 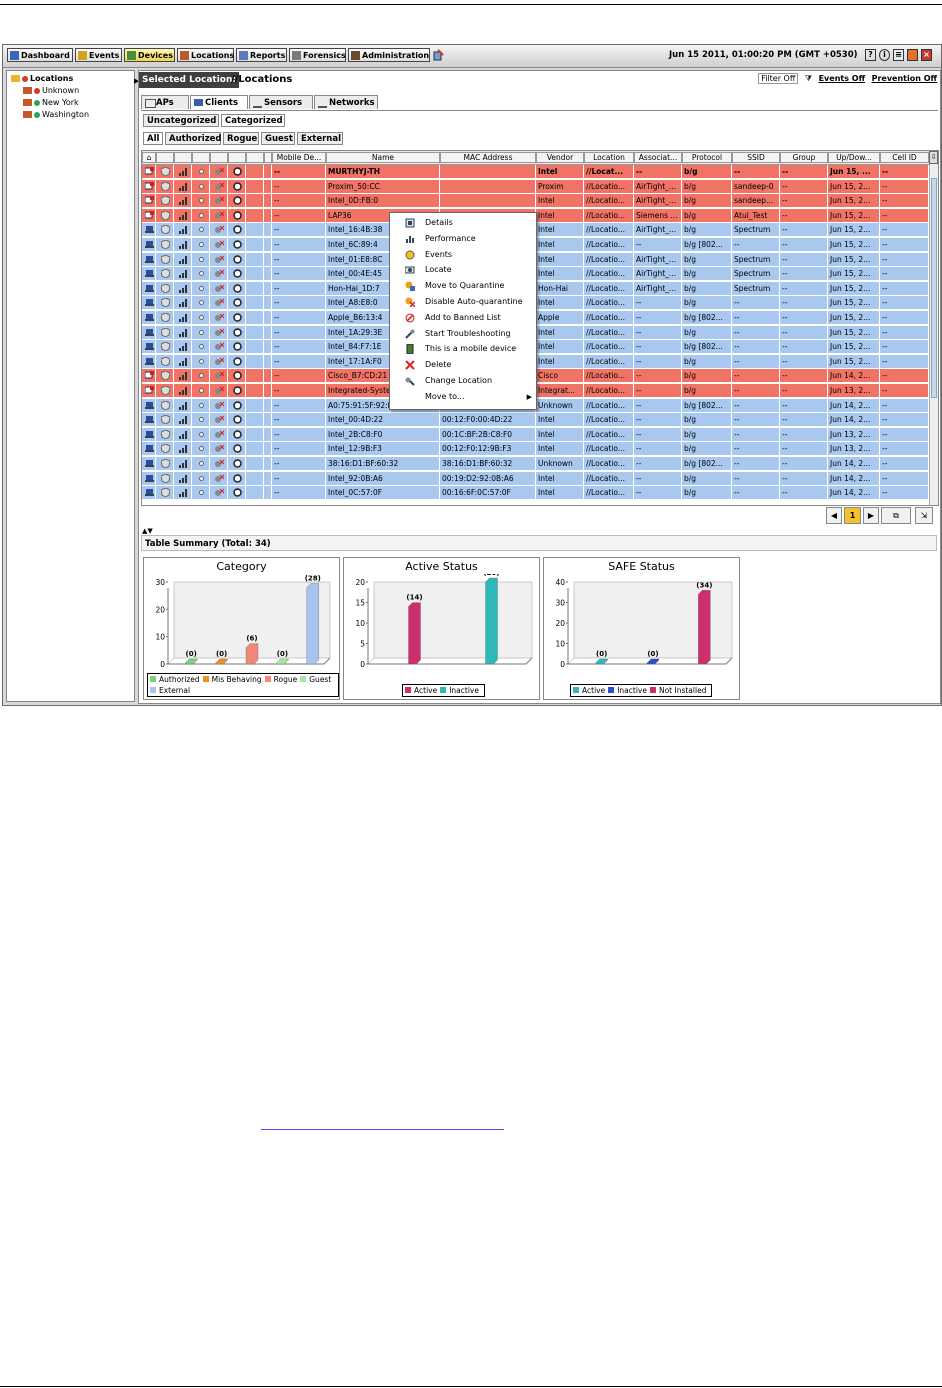 What do you see at coordinates (346, 102) in the screenshot?
I see `tab-networks: Networks` at bounding box center [346, 102].